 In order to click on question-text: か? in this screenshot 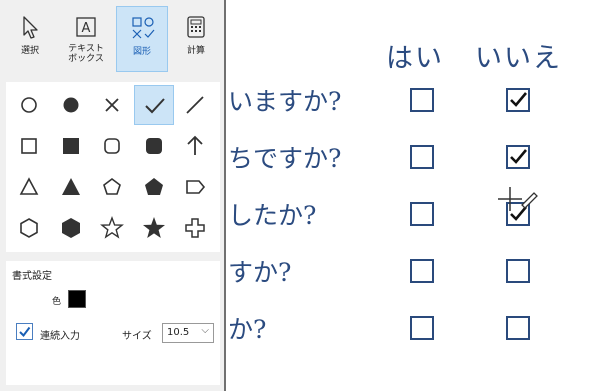, I will do `click(247, 329)`.